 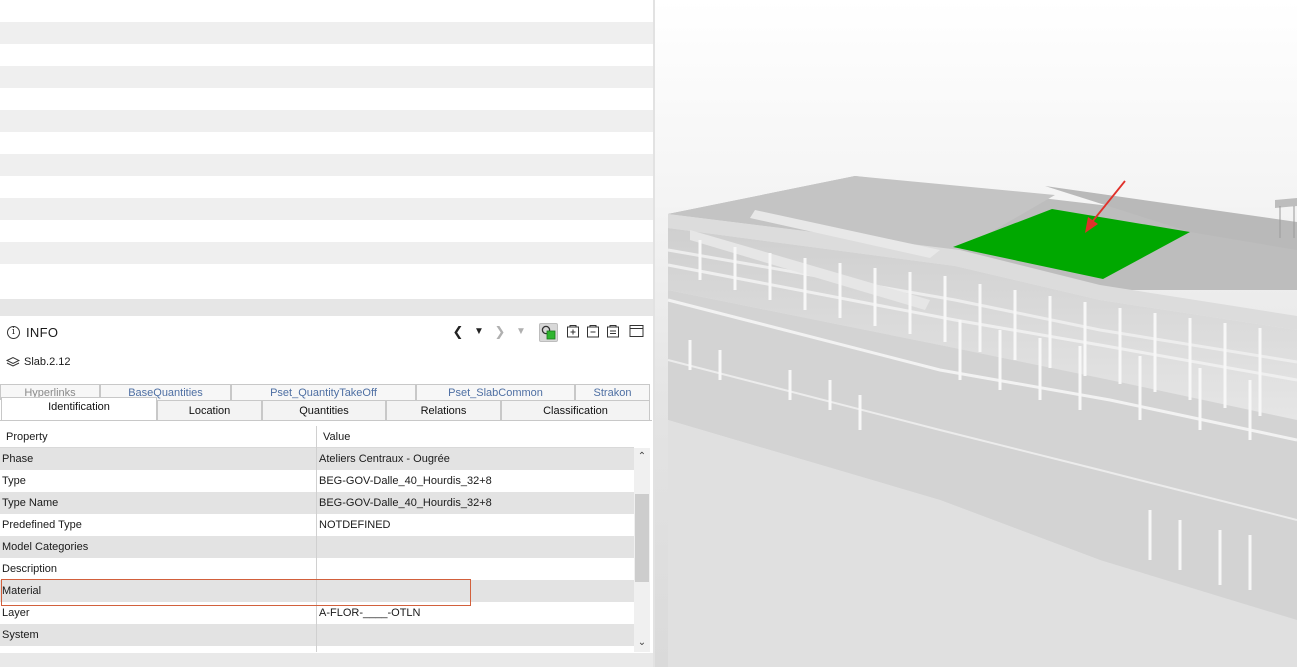 I want to click on remove-panel-icon, so click(x=593, y=332).